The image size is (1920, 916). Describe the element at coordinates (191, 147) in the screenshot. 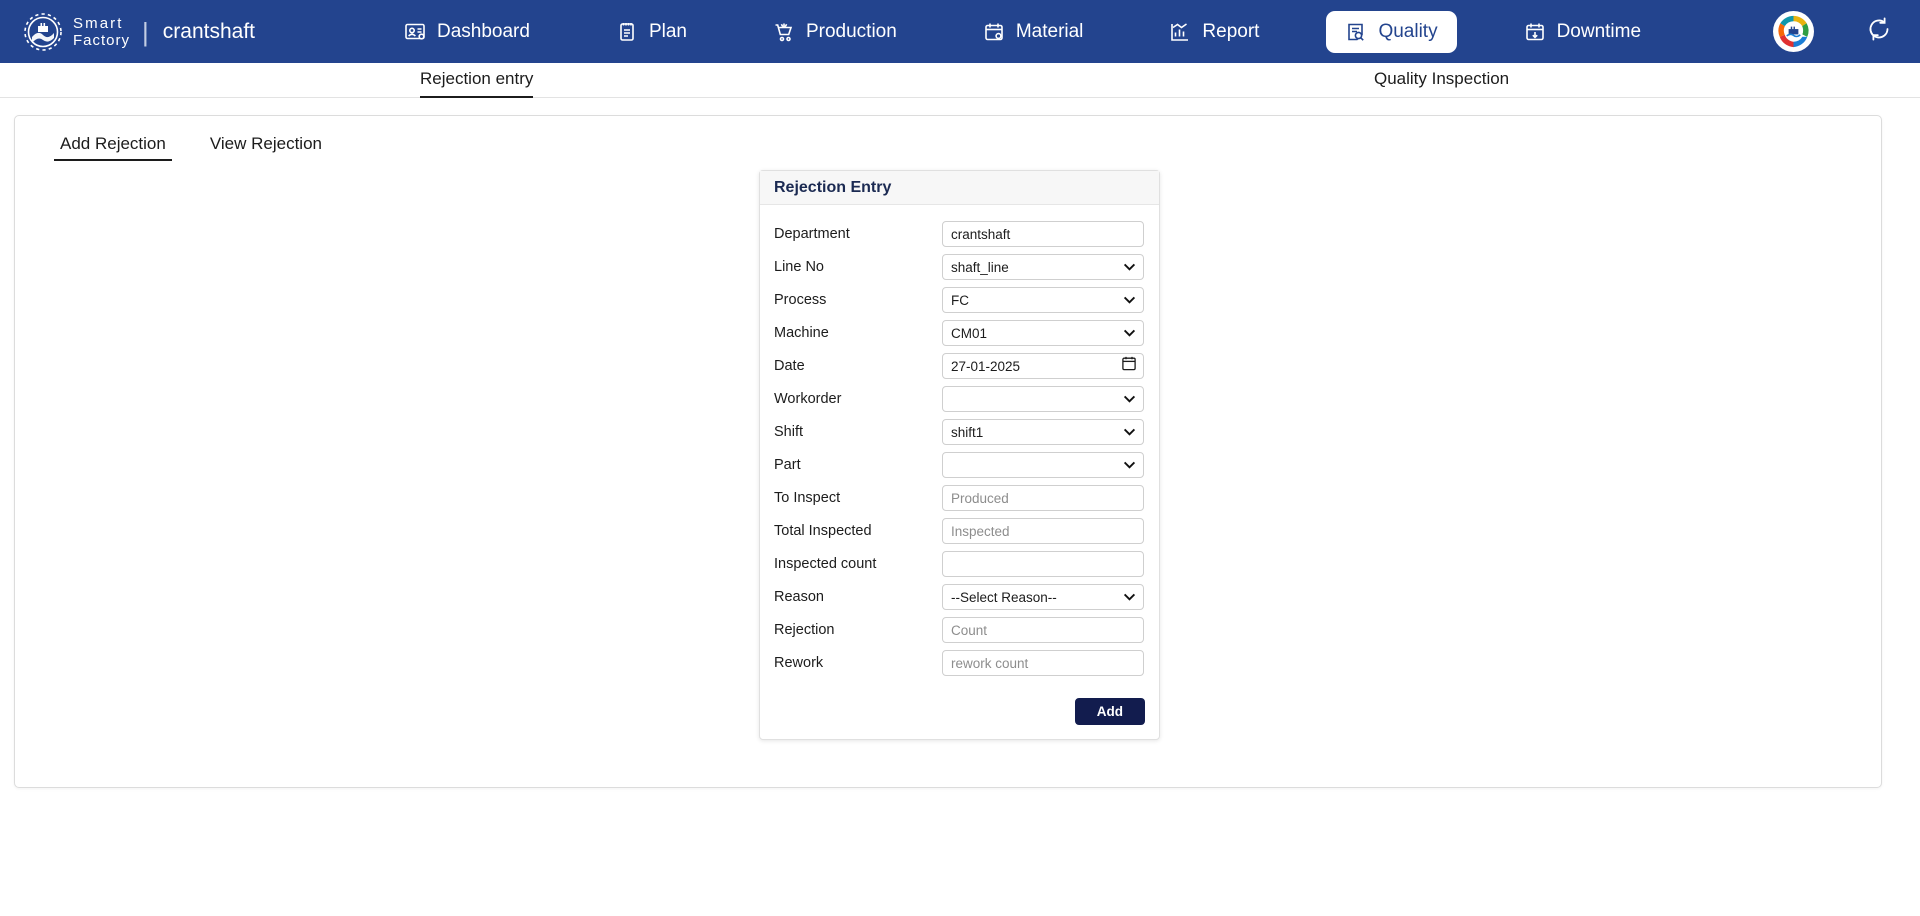

I see `rejection-tabs: Add Rejection View Rejection` at that location.